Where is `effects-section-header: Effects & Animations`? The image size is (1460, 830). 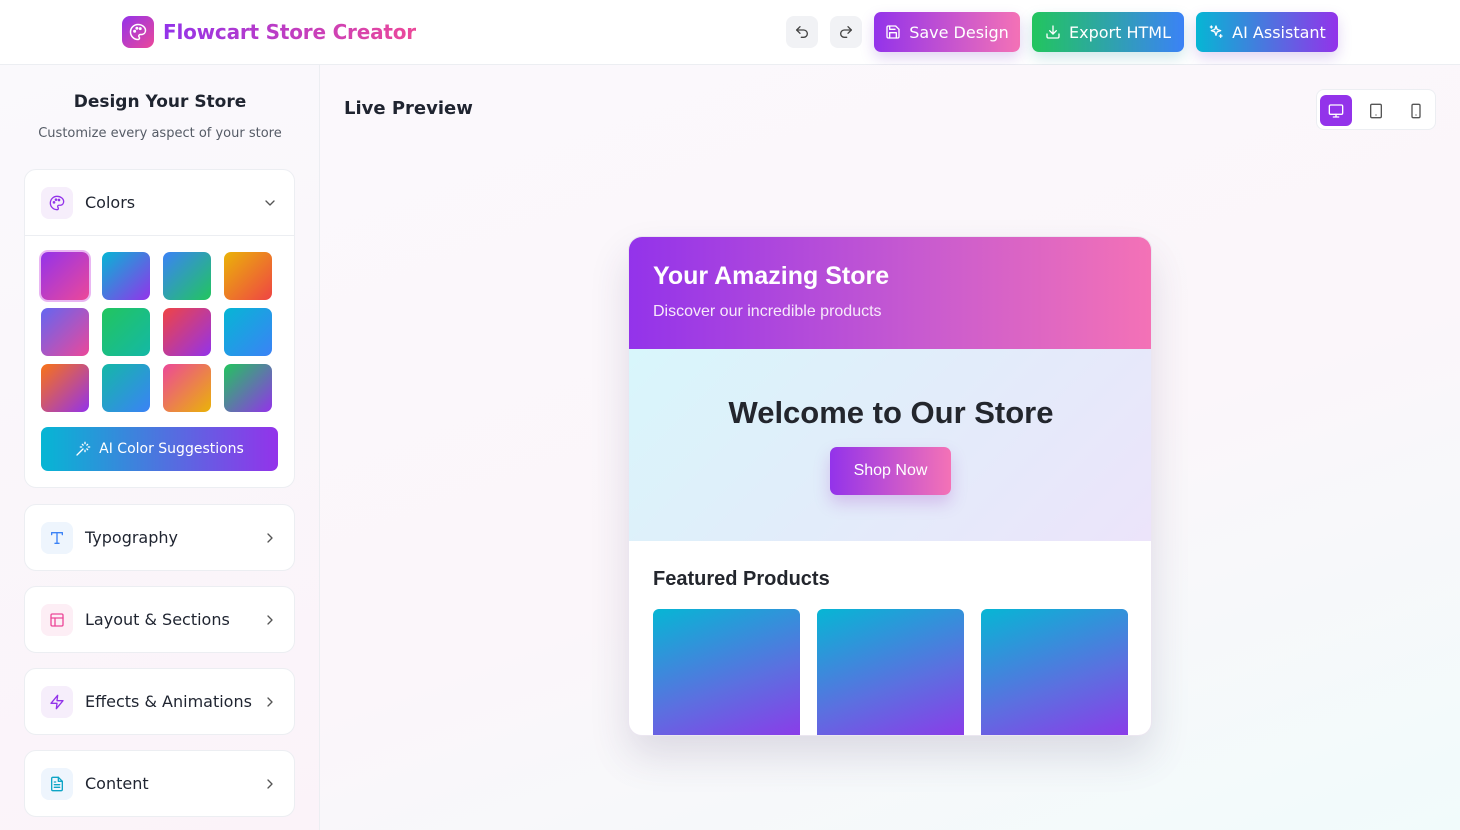
effects-section-header: Effects & Animations is located at coordinates (159, 701).